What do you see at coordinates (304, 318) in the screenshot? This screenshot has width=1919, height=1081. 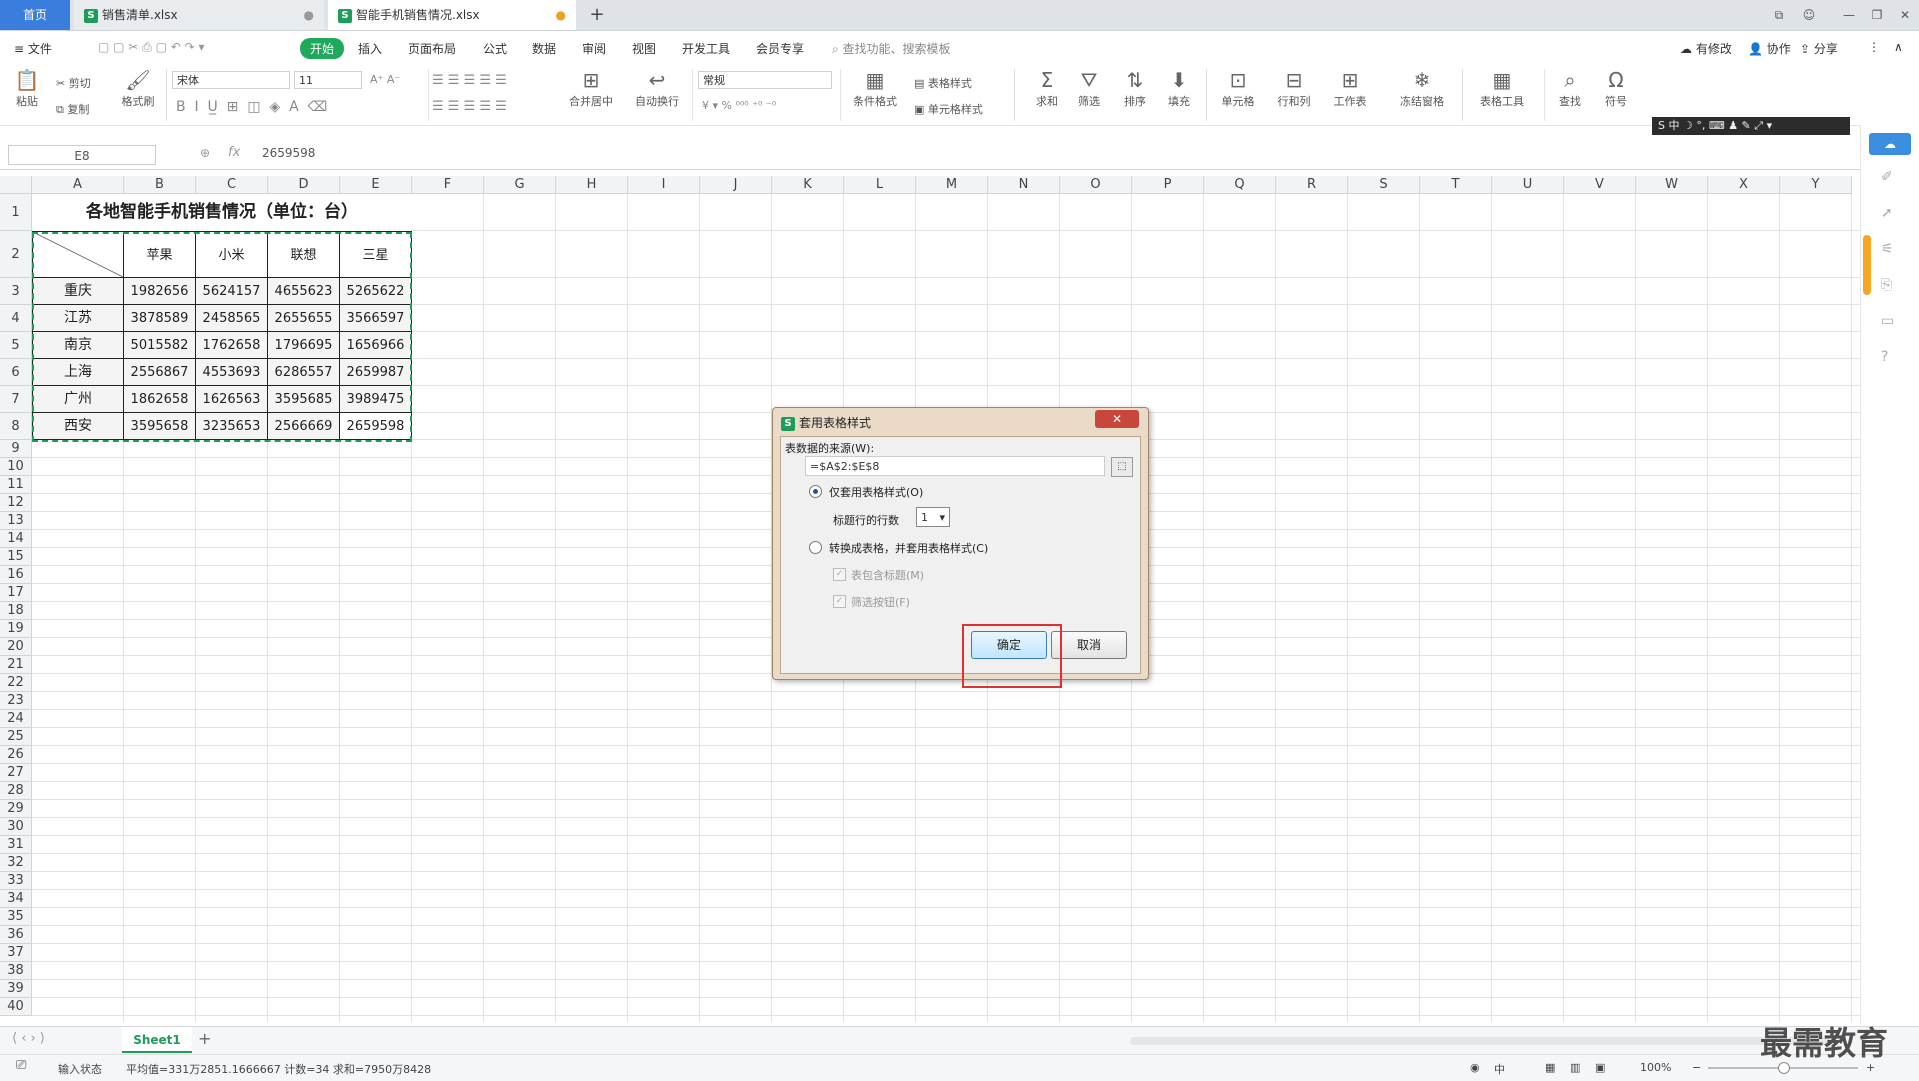 I see `value-cell: 2655655` at bounding box center [304, 318].